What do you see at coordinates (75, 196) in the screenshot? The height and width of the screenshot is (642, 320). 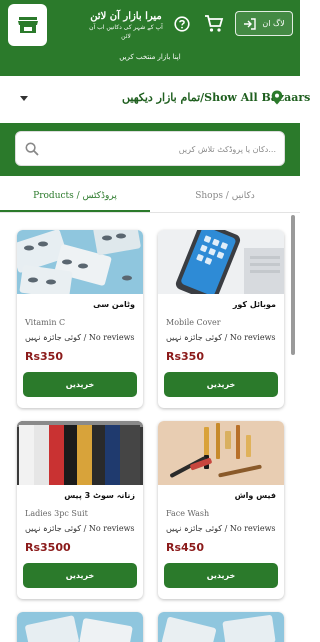 I see `tab-products: Products / پروڈکٹس` at bounding box center [75, 196].